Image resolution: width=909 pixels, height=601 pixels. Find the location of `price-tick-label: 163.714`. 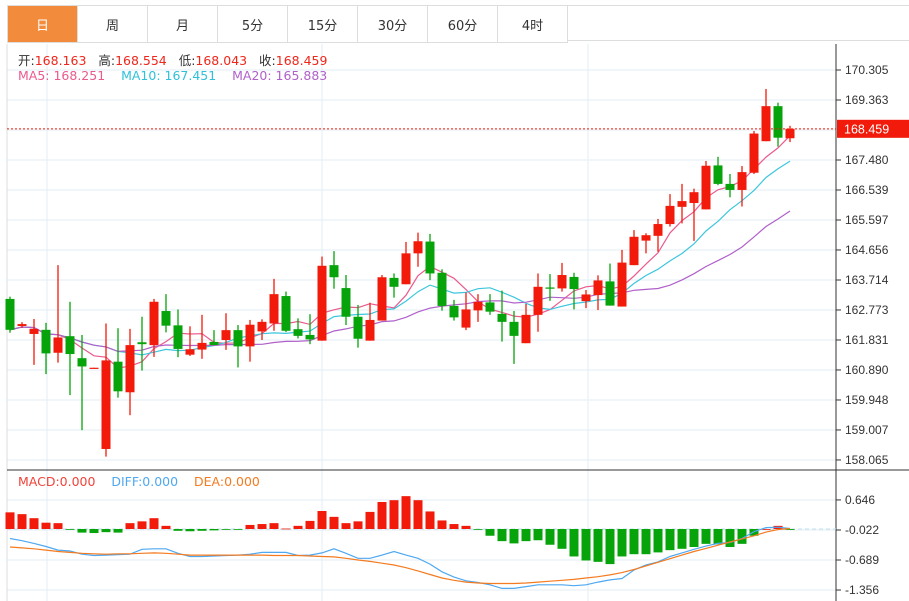

price-tick-label: 163.714 is located at coordinates (867, 280).